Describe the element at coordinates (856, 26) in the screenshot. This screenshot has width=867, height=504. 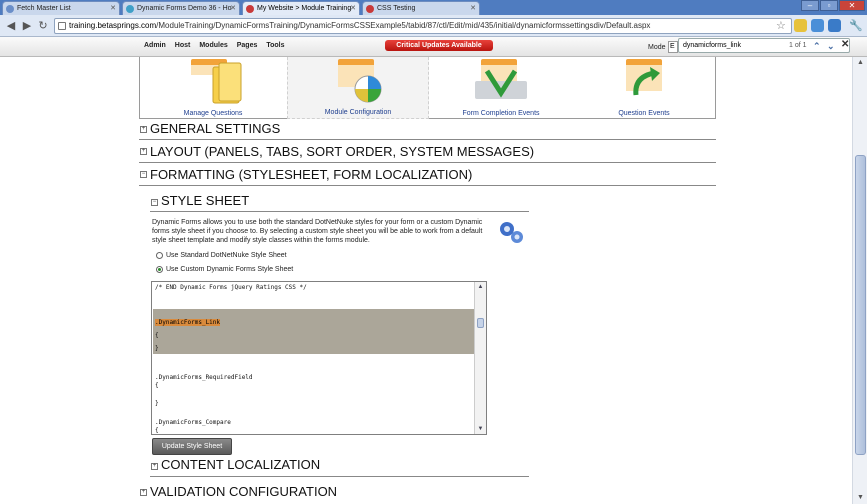
I see `wrench-icon: 🔧` at that location.